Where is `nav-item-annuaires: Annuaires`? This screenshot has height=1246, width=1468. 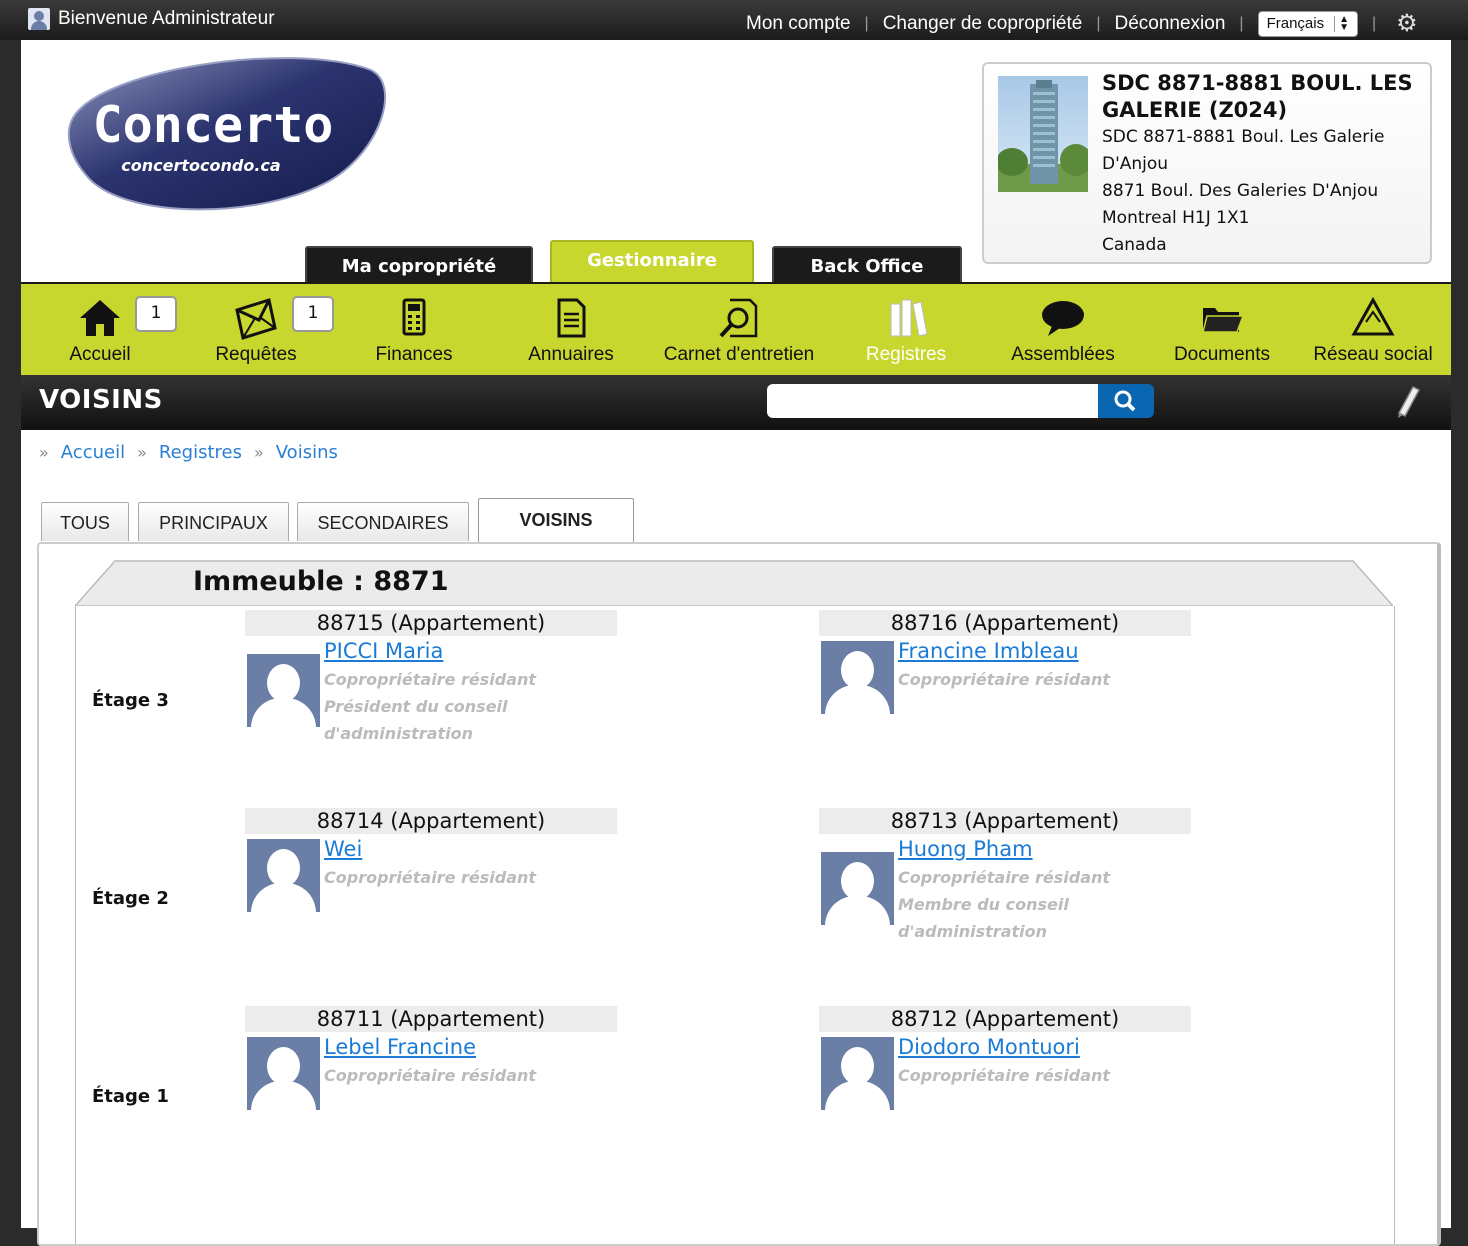
nav-item-annuaires: Annuaires is located at coordinates (571, 329).